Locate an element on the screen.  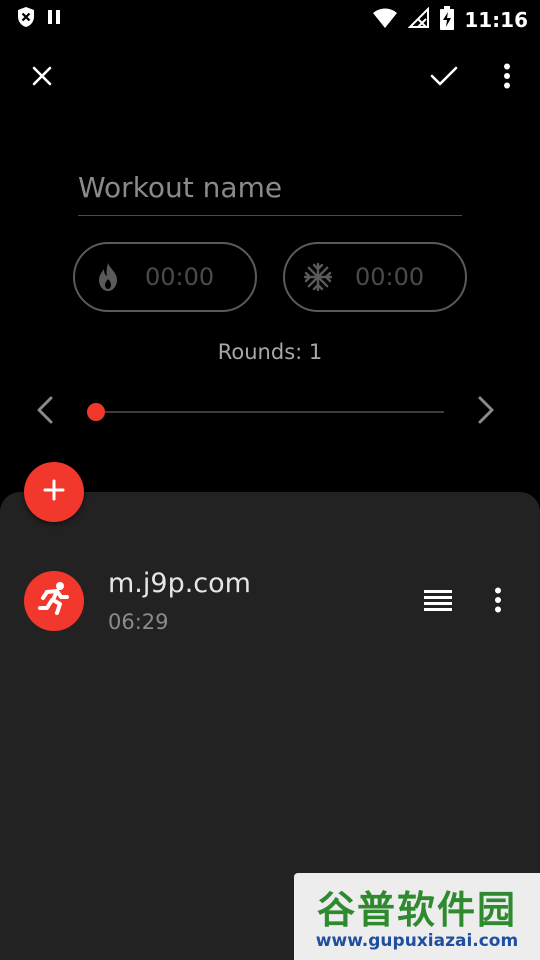
more-options-button is located at coordinates (507, 78).